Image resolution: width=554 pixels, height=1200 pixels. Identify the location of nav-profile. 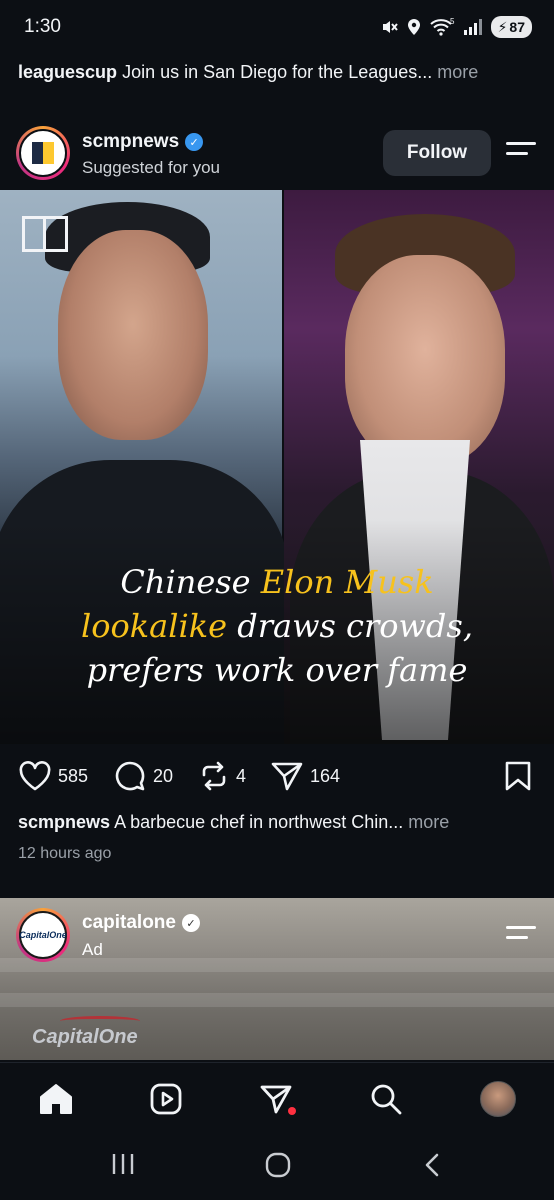
(498, 1099).